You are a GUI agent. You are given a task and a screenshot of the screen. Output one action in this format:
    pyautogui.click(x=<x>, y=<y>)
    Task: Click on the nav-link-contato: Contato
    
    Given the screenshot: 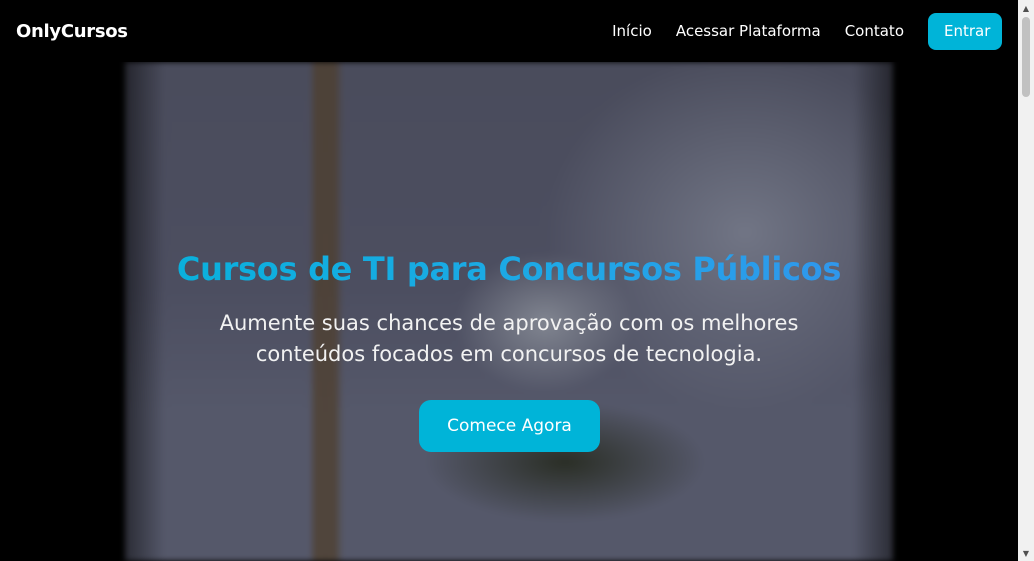 What is the action you would take?
    pyautogui.click(x=874, y=31)
    